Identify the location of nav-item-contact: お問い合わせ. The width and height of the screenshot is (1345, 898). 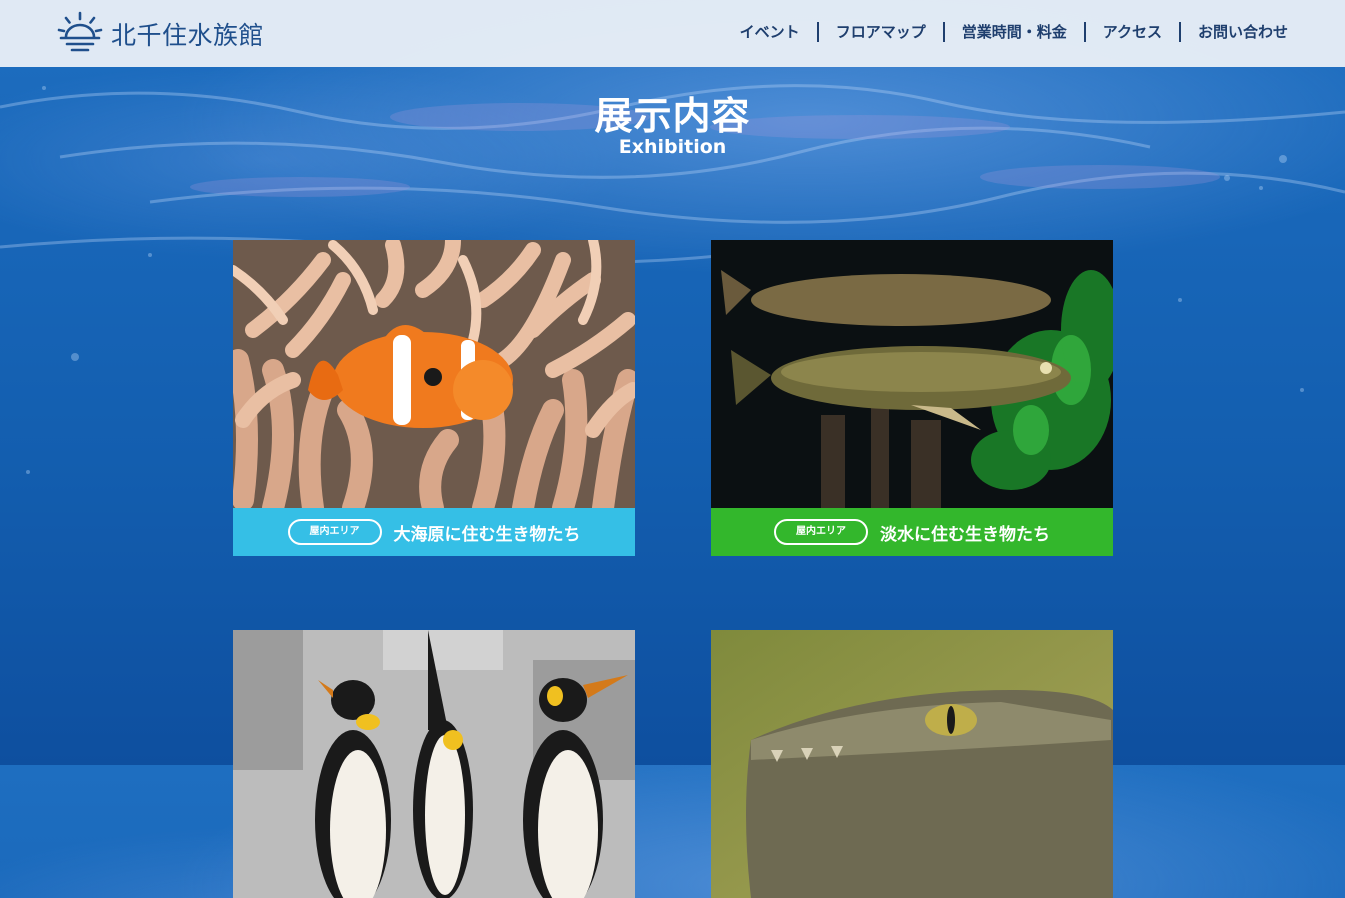
(1241, 32).